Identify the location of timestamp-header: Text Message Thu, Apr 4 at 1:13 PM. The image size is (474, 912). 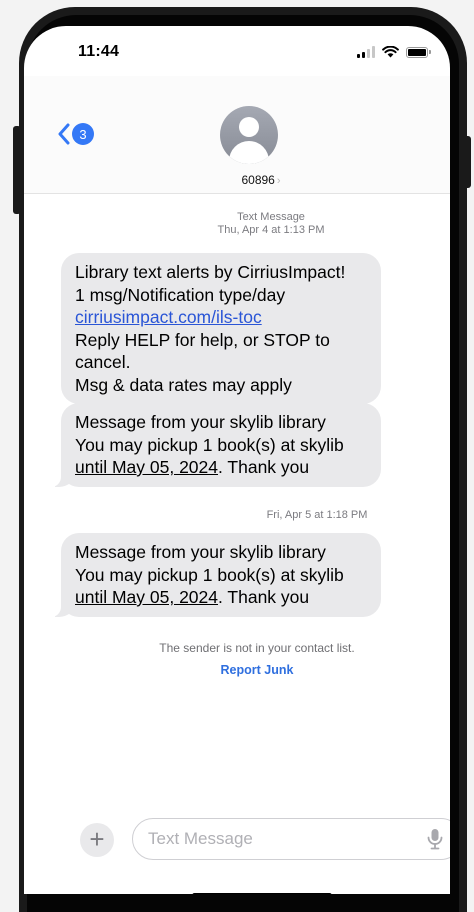
(237, 224).